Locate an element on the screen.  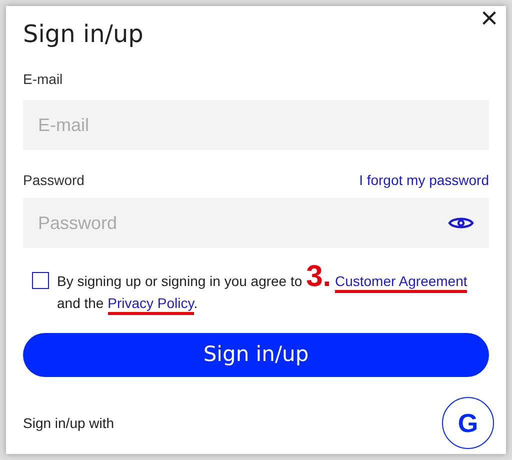
password-field: Password is located at coordinates (256, 223).